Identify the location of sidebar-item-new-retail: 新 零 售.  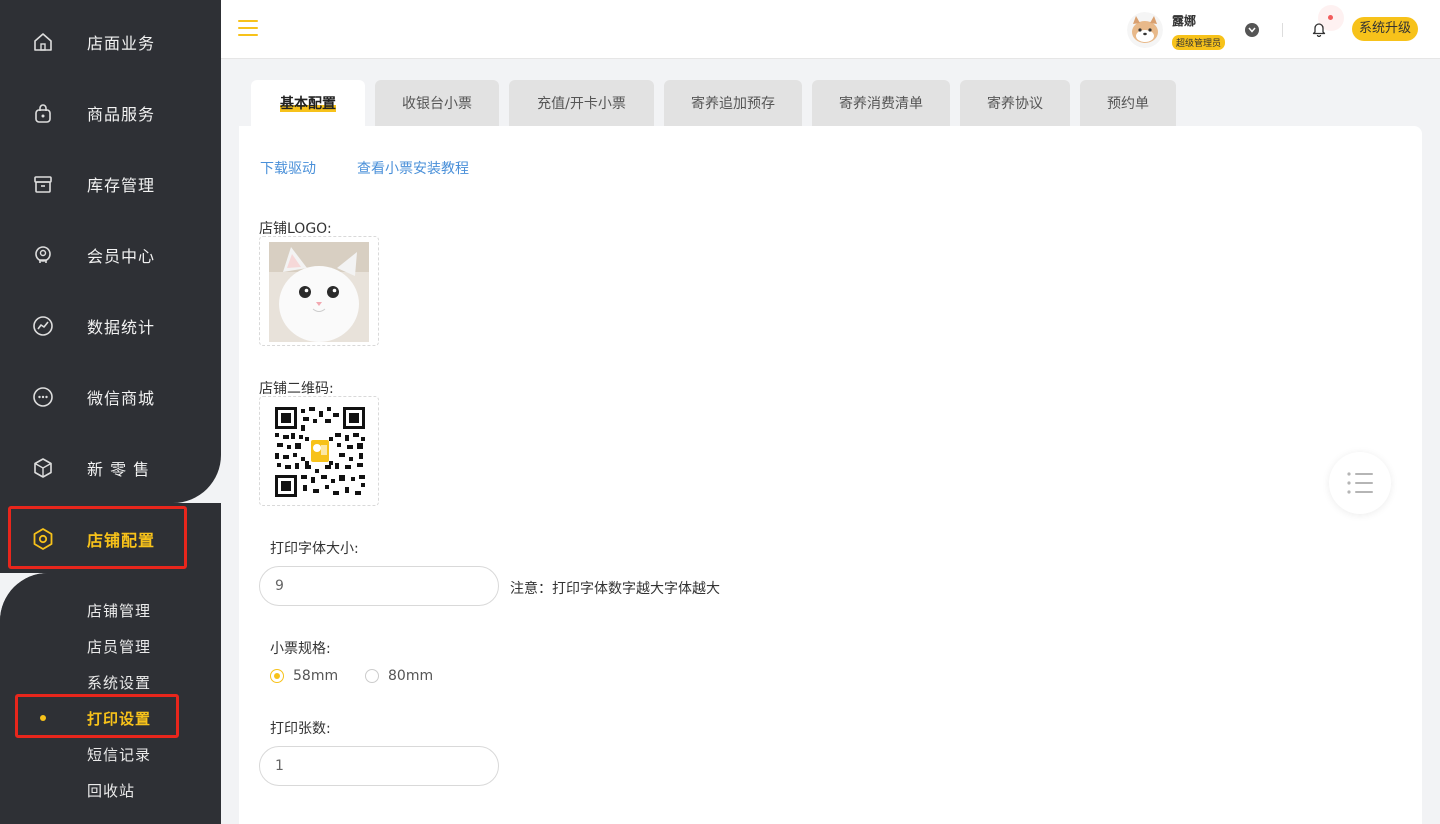
(110, 467).